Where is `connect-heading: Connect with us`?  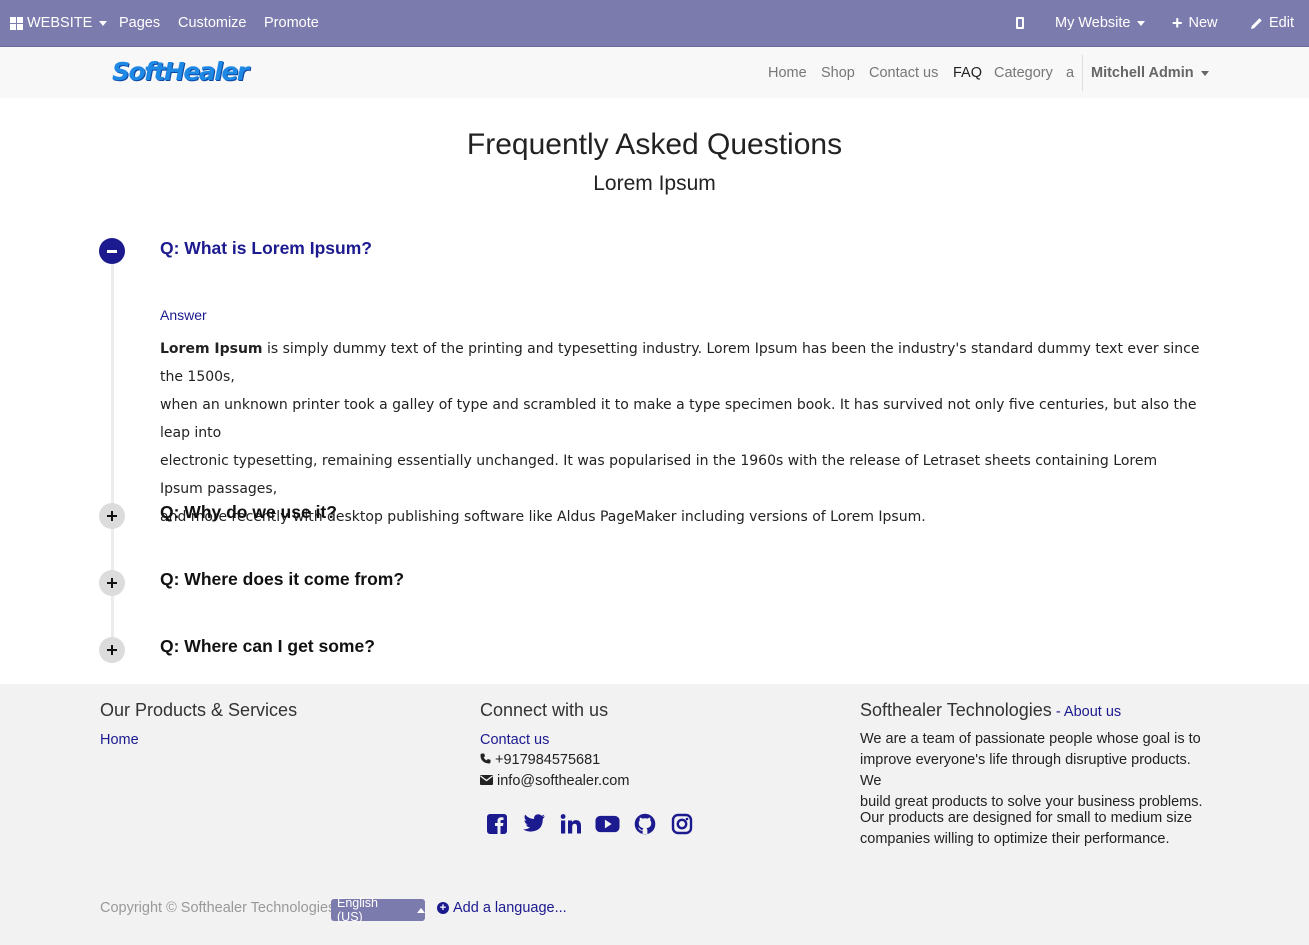 connect-heading: Connect with us is located at coordinates (544, 710).